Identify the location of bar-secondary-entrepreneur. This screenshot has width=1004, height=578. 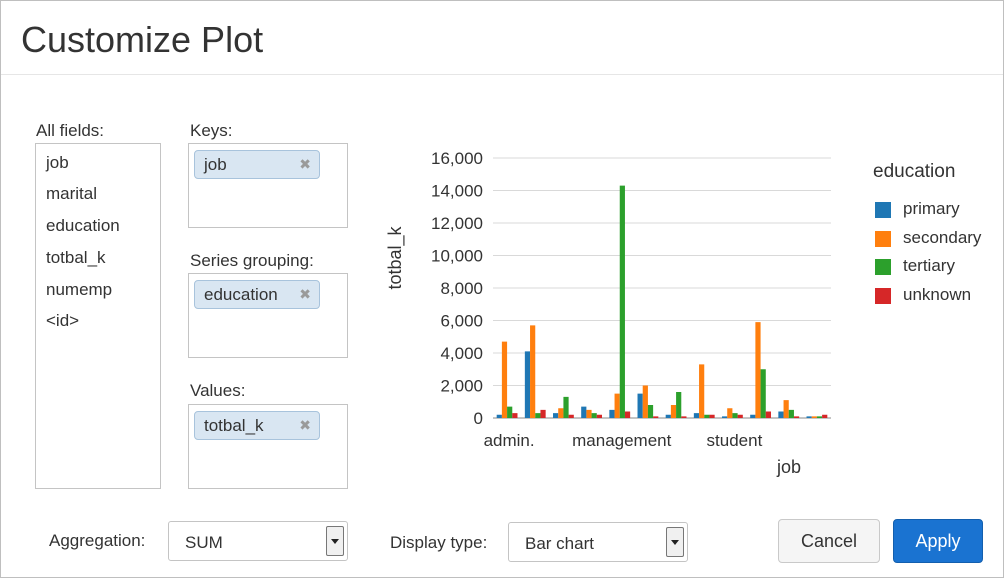
(561, 413).